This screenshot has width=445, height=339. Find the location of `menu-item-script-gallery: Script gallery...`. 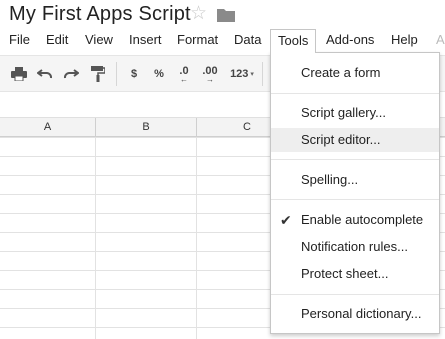

menu-item-script-gallery: Script gallery... is located at coordinates (355, 113).